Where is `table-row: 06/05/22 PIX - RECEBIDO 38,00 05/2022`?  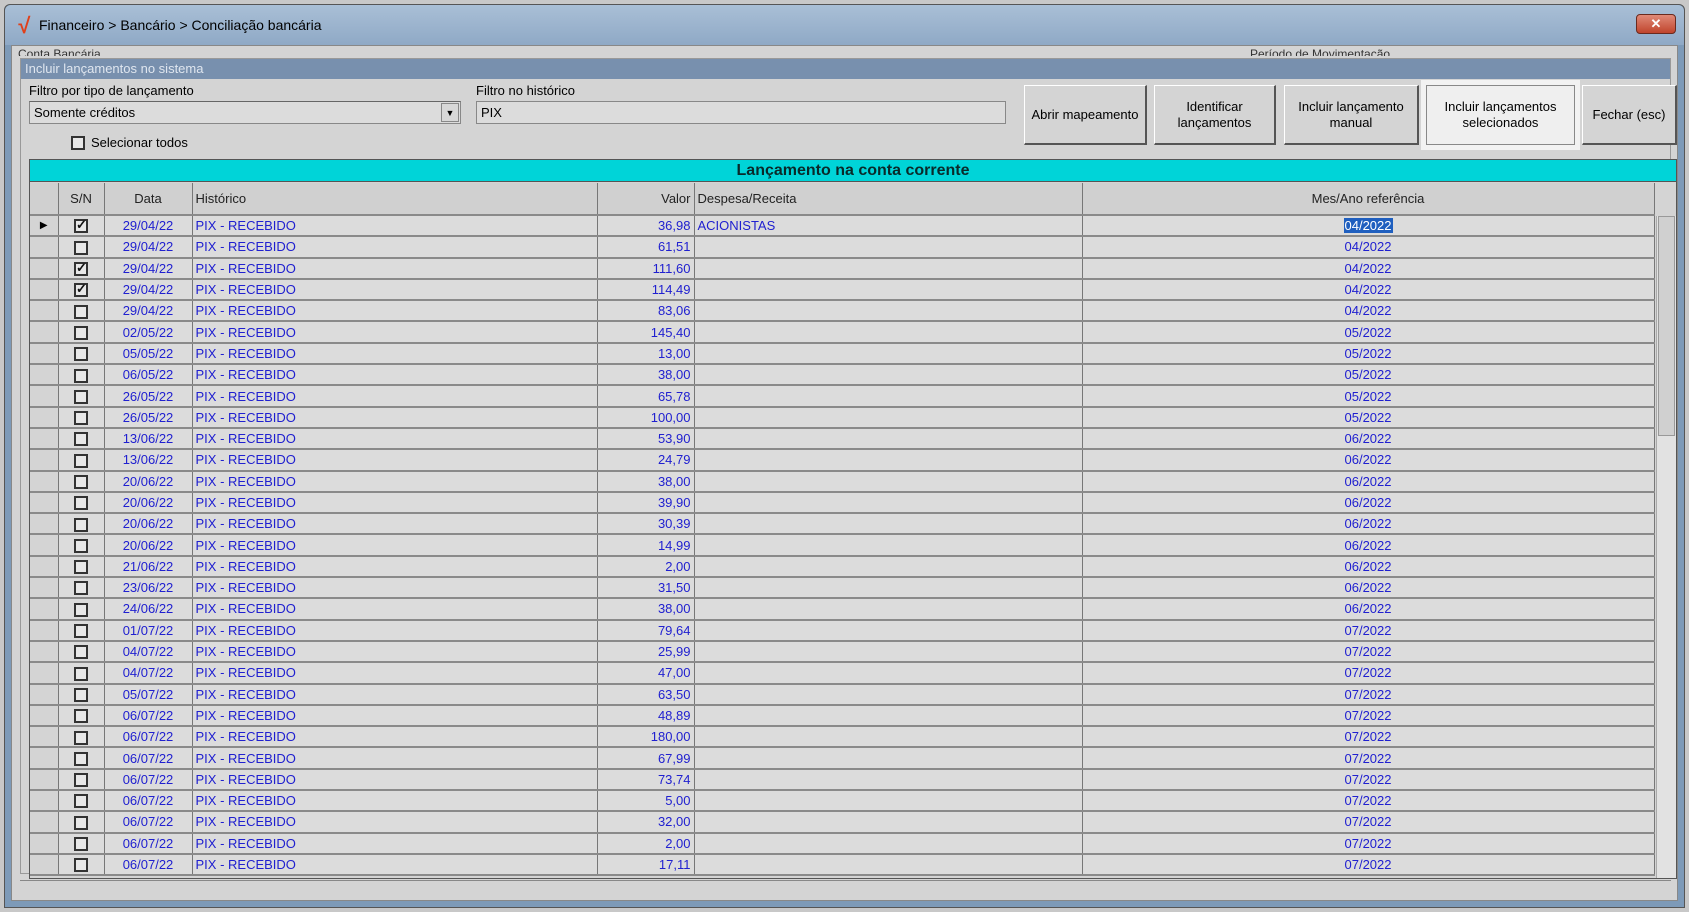
table-row: 06/05/22 PIX - RECEBIDO 38,00 05/2022 is located at coordinates (842, 375).